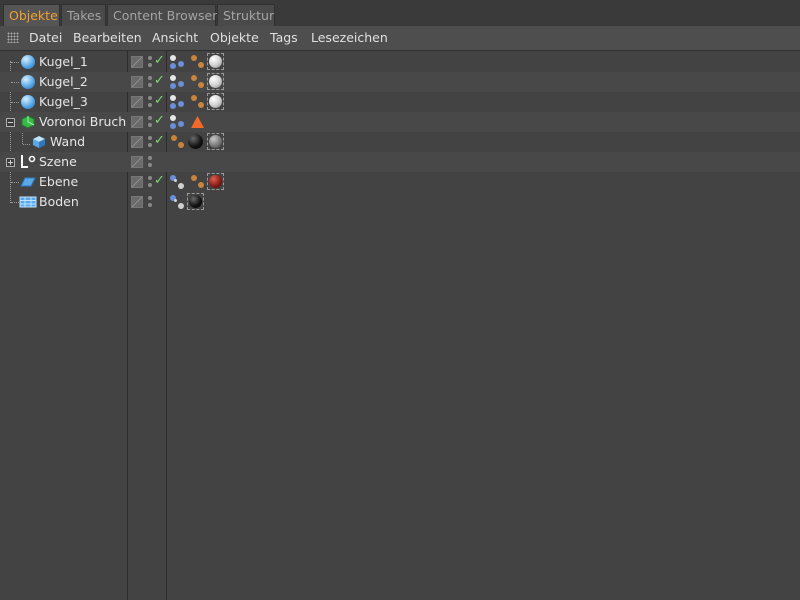 The image size is (800, 600). What do you see at coordinates (58, 161) in the screenshot?
I see `object-name: Szene` at bounding box center [58, 161].